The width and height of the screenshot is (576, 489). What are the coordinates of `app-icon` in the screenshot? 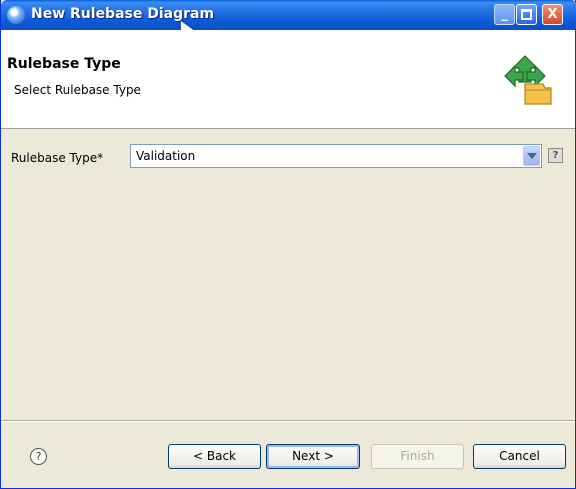 It's located at (16, 15).